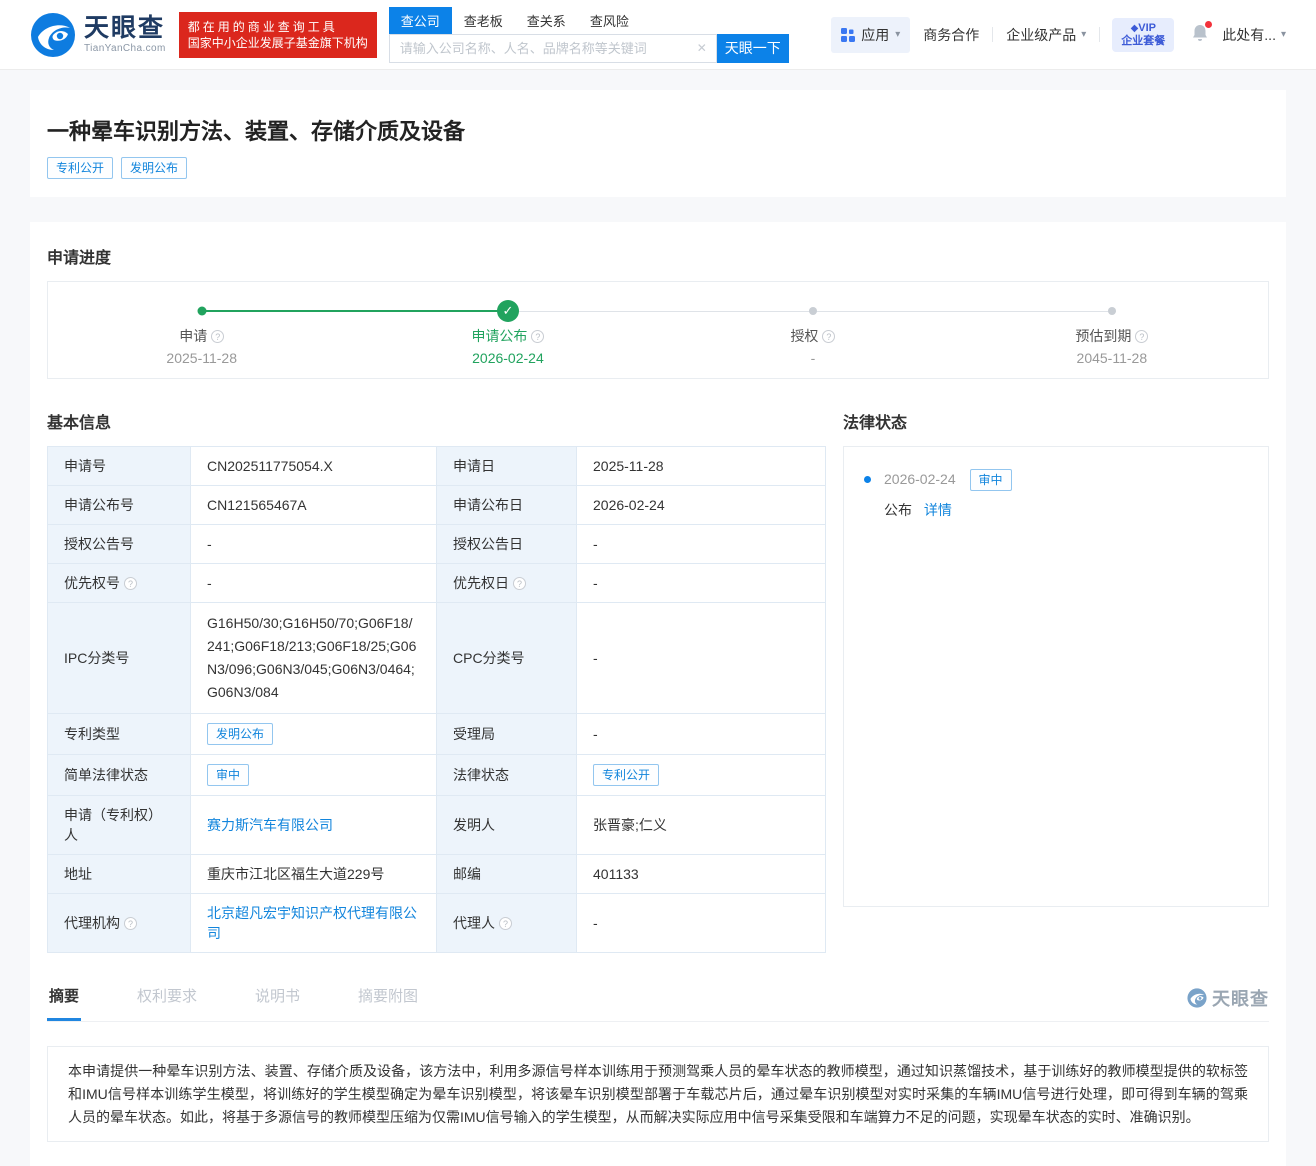  What do you see at coordinates (79, 423) in the screenshot?
I see `basic-info-heading: 基本信息` at bounding box center [79, 423].